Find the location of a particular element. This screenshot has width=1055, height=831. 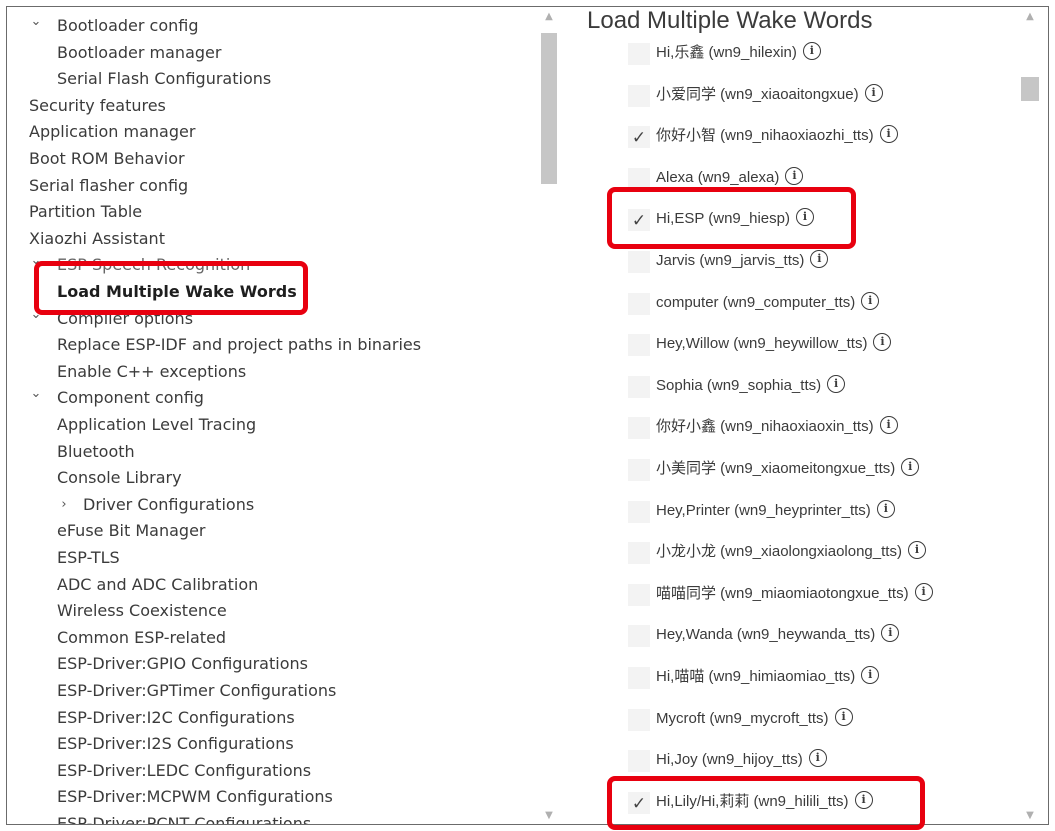

wake-word-label: Hey,Willow (wn9_heywillow_tts) i is located at coordinates (774, 344).